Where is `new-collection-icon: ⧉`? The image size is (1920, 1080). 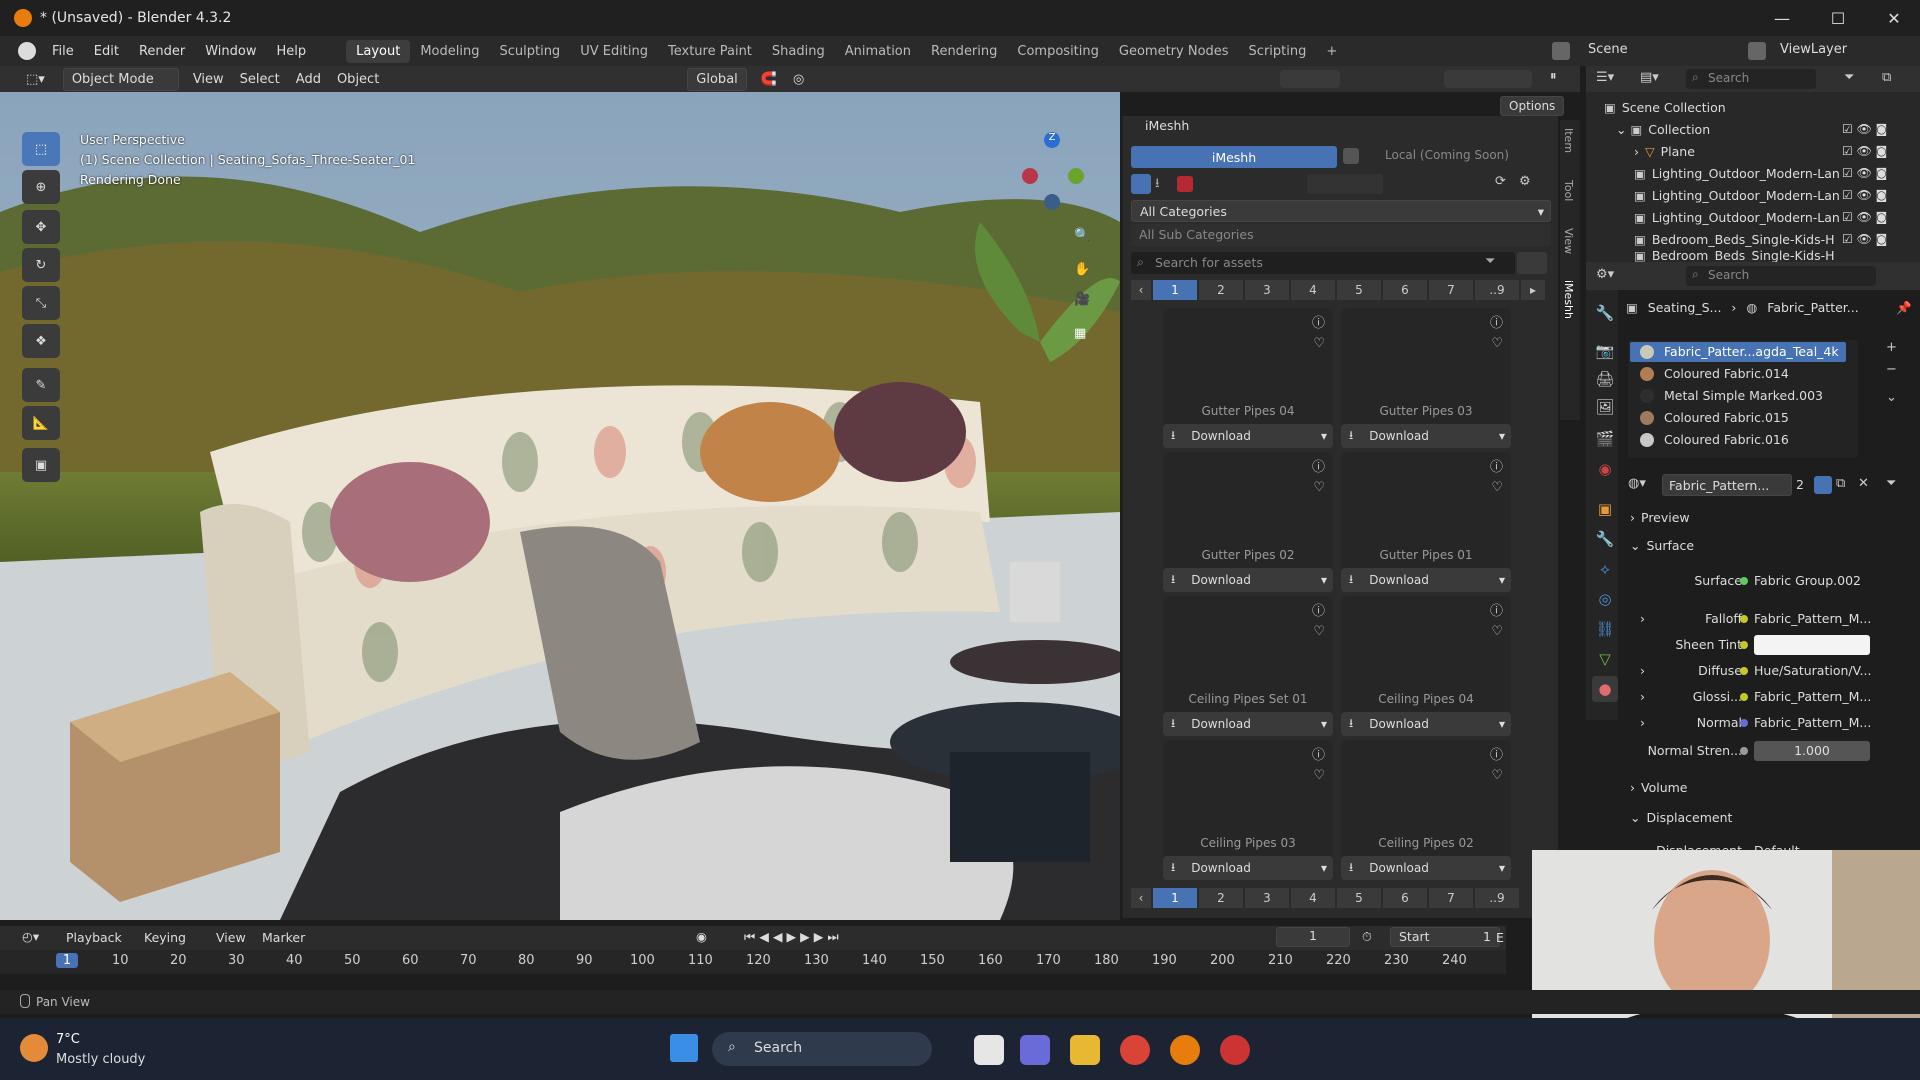
new-collection-icon: ⧉ is located at coordinates (1886, 77).